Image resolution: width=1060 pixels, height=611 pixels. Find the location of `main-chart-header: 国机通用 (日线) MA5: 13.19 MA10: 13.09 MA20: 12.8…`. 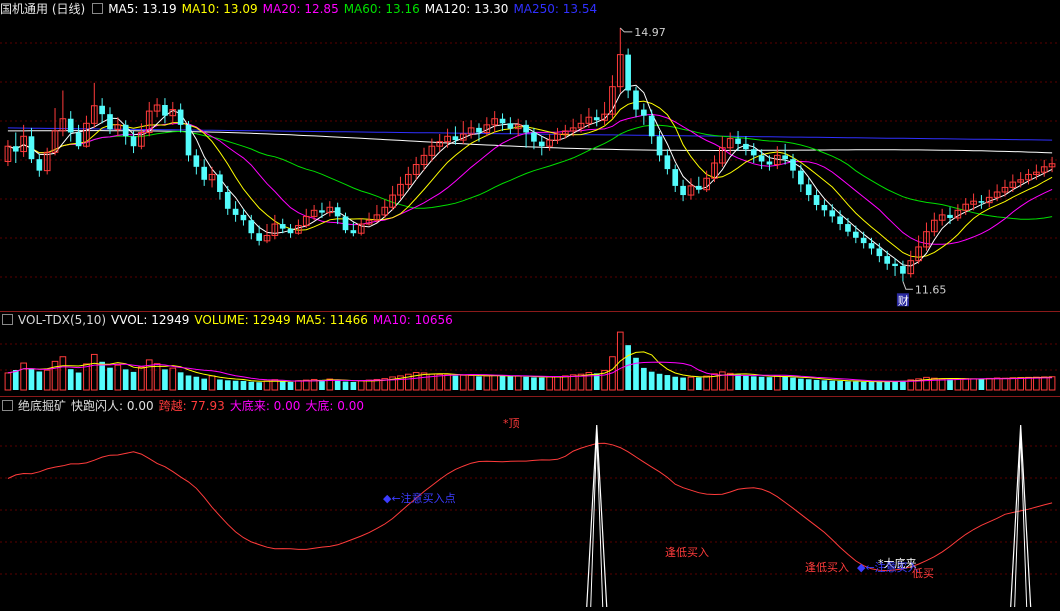

main-chart-header: 国机通用 (日线) MA5: 13.19 MA10: 13.09 MA20: 12.8… is located at coordinates (301, 9).